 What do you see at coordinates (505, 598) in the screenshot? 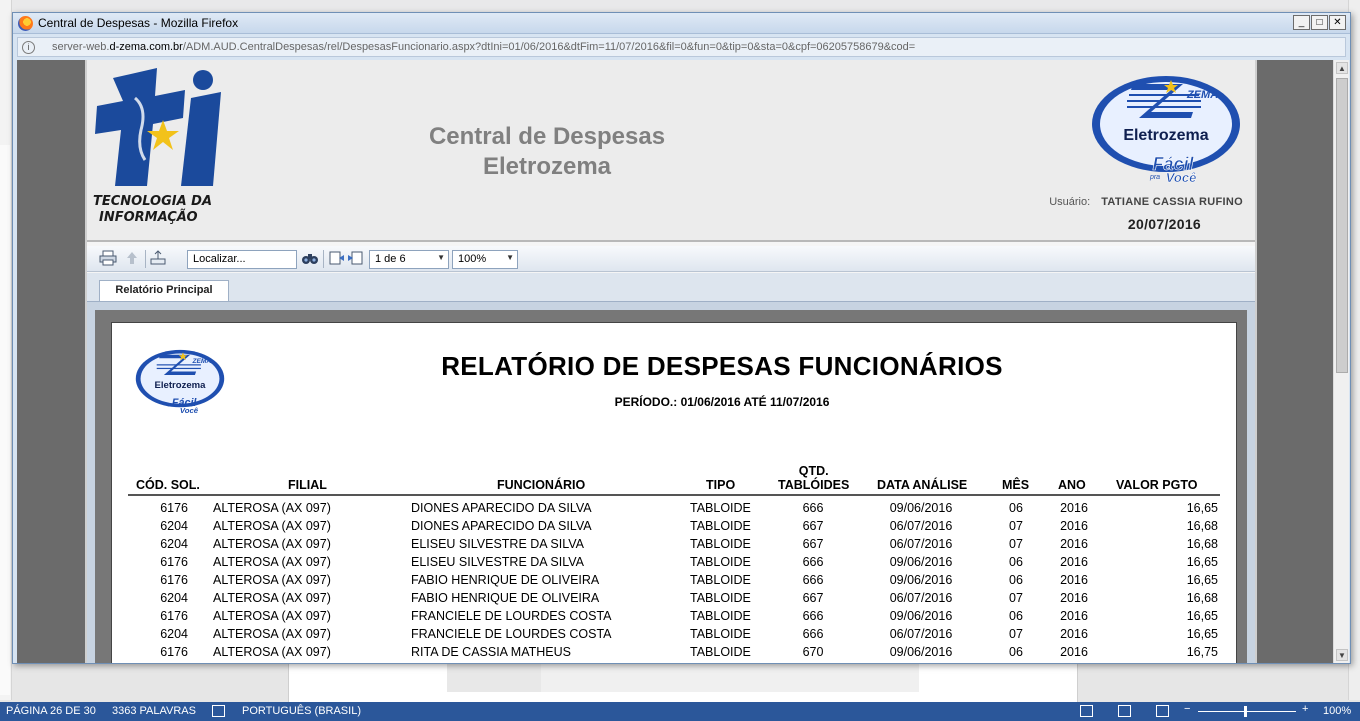
I see `cell-funcionario: FABIO HENRIQUE DE OLIVEIRA` at bounding box center [505, 598].